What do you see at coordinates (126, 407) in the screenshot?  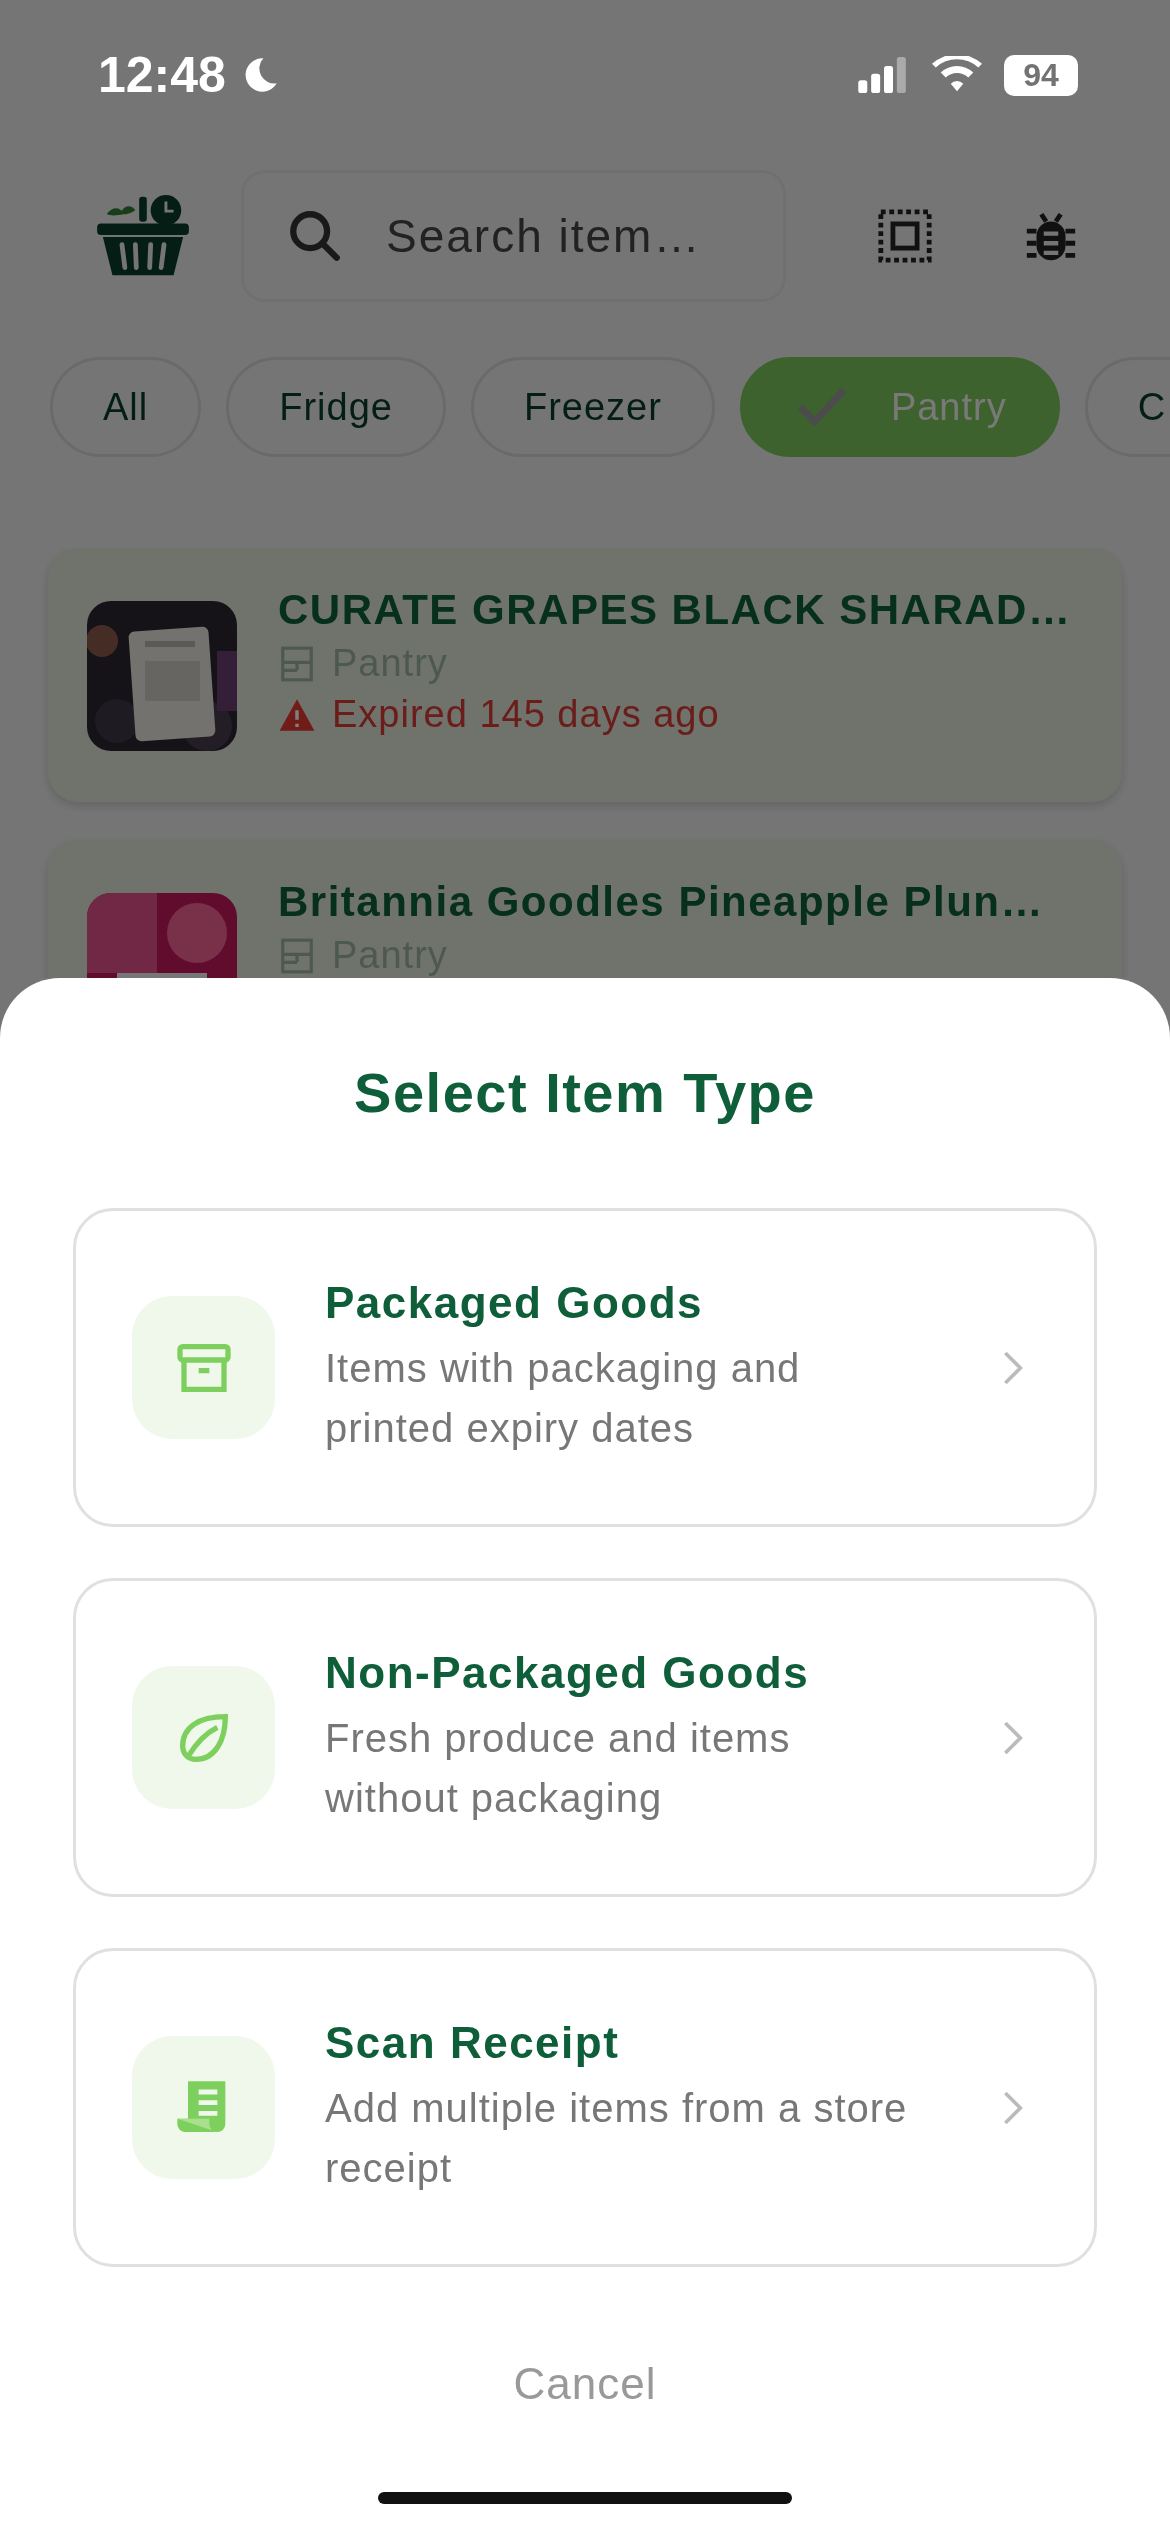 I see `filter-chip: All` at bounding box center [126, 407].